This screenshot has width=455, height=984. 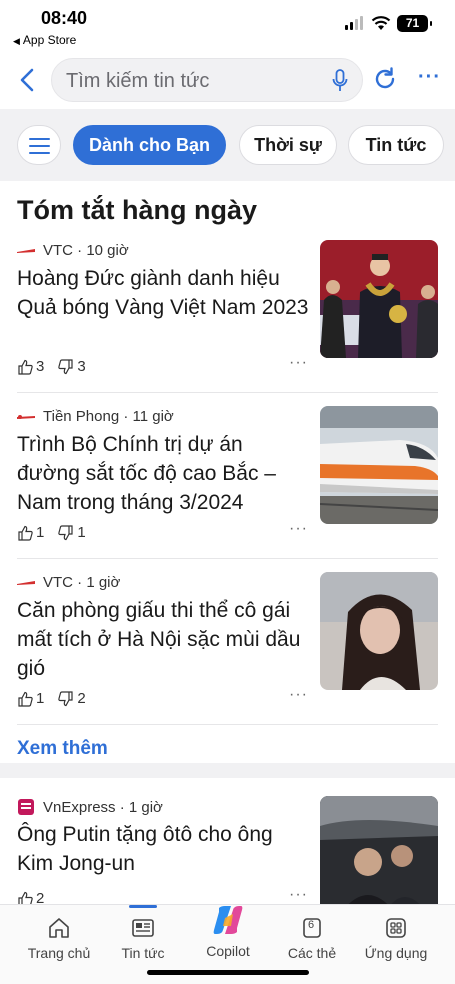 What do you see at coordinates (429, 77) in the screenshot?
I see `ellipsis-icon: ···` at bounding box center [429, 77].